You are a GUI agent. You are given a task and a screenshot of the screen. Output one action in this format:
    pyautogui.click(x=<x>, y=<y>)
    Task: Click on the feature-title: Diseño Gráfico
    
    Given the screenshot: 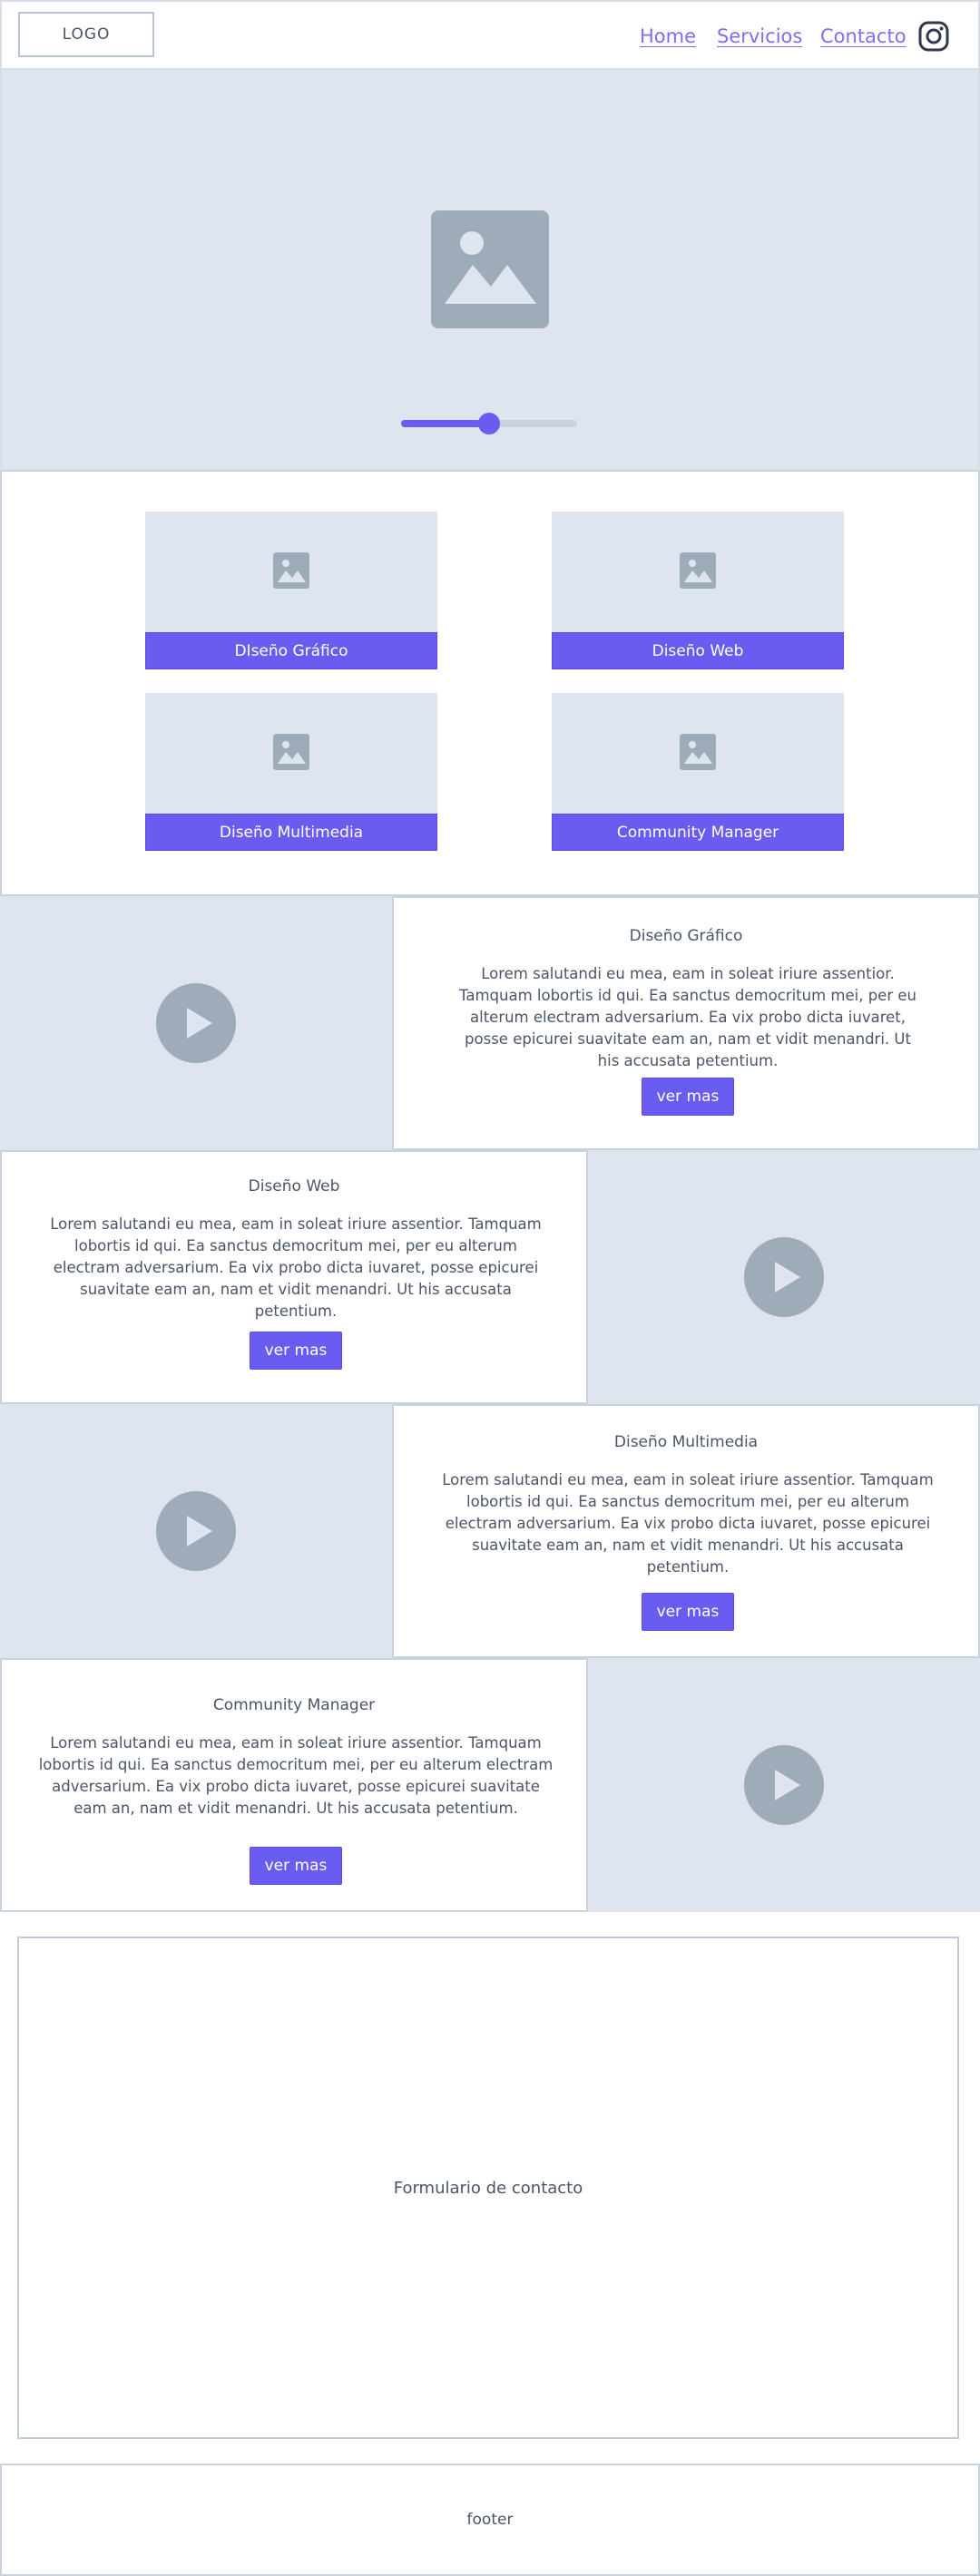 What is the action you would take?
    pyautogui.click(x=686, y=936)
    